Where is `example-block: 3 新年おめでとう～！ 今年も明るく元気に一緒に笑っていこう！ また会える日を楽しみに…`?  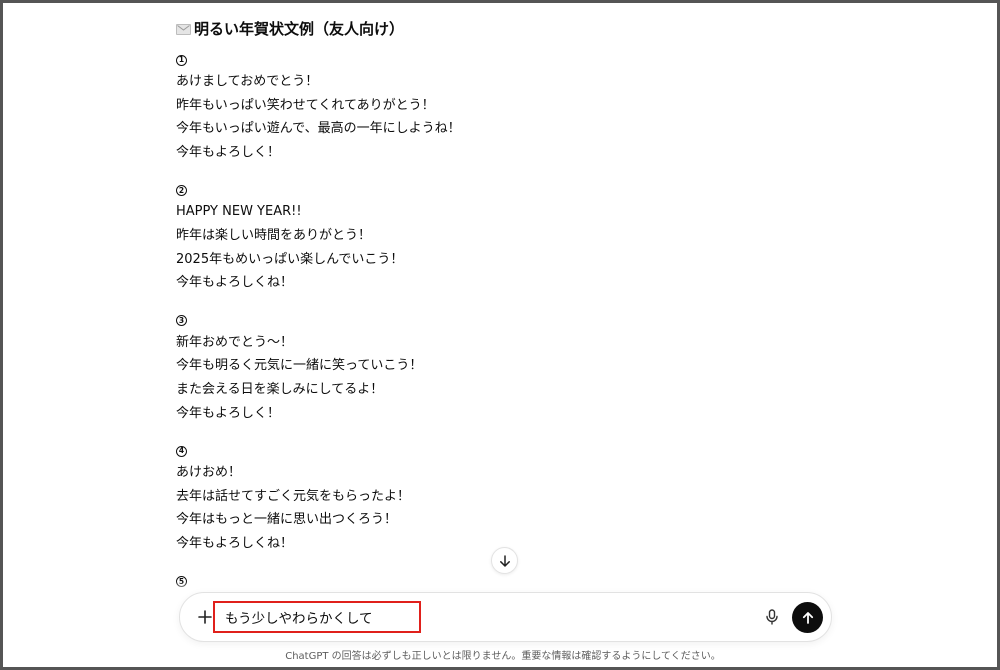
example-block: 3 新年おめでとう～！ 今年も明るく元気に一緒に笑っていこう！ また会える日を楽しみに… is located at coordinates (456, 368).